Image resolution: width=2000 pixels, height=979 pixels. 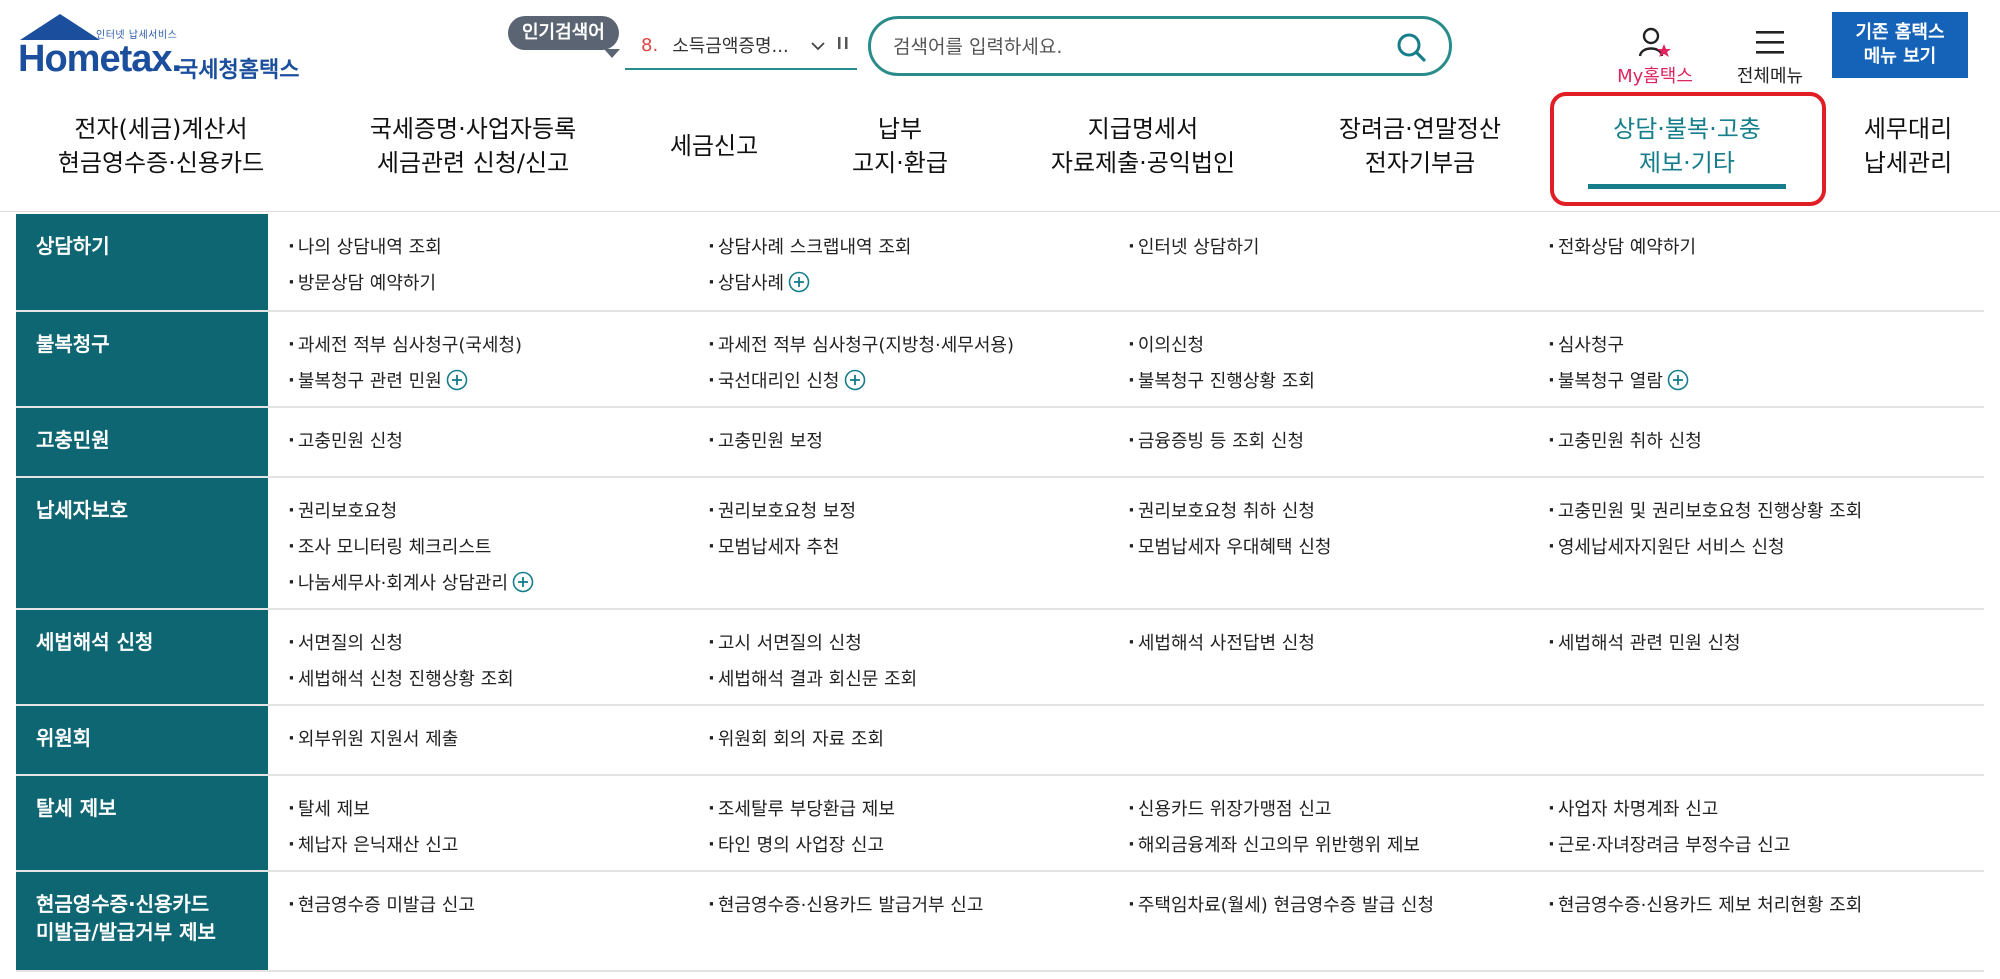 What do you see at coordinates (900, 129) in the screenshot?
I see `gnb-line1: 납부` at bounding box center [900, 129].